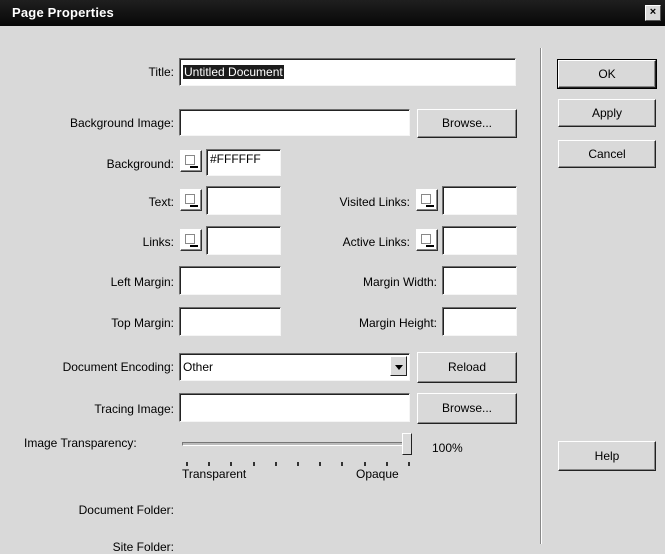  Describe the element at coordinates (134, 409) in the screenshot. I see `tracing-image-label: Tracing Image:` at that location.